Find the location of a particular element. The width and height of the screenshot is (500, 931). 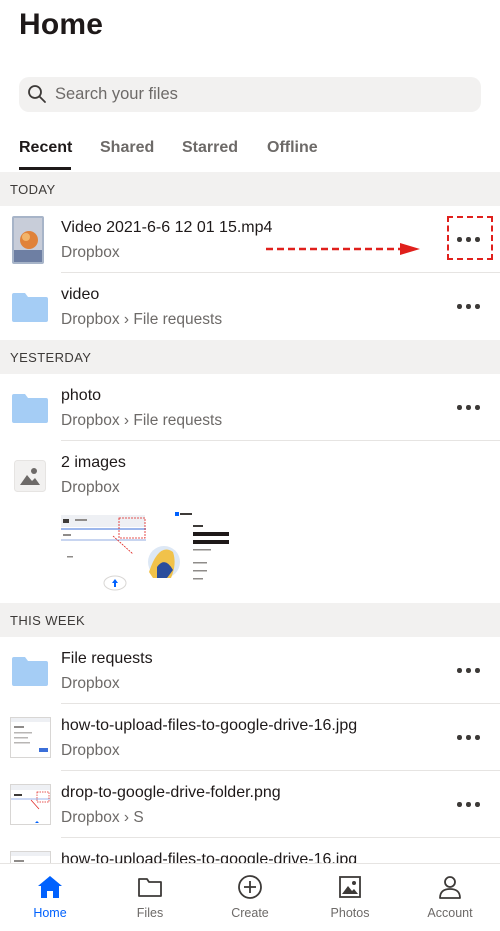

annotation-highlight-box is located at coordinates (470, 238).